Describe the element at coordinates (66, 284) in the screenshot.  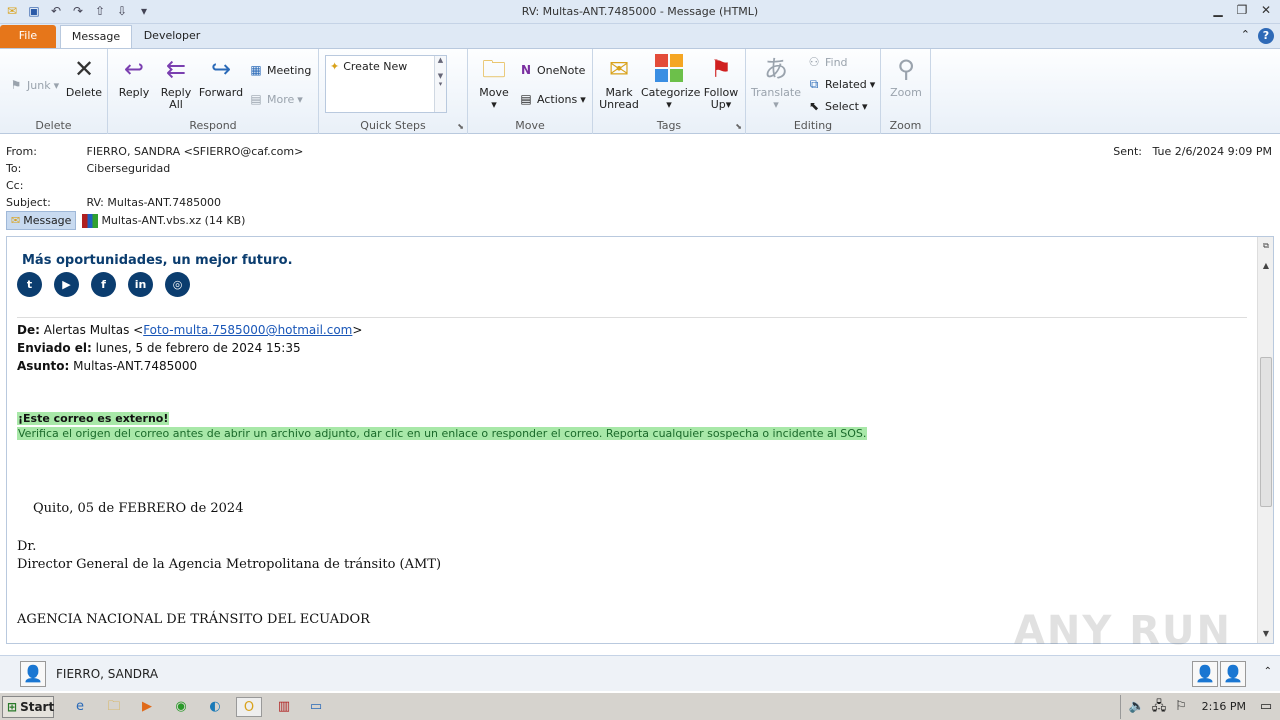
I see `youtube-icon: ▶` at that location.